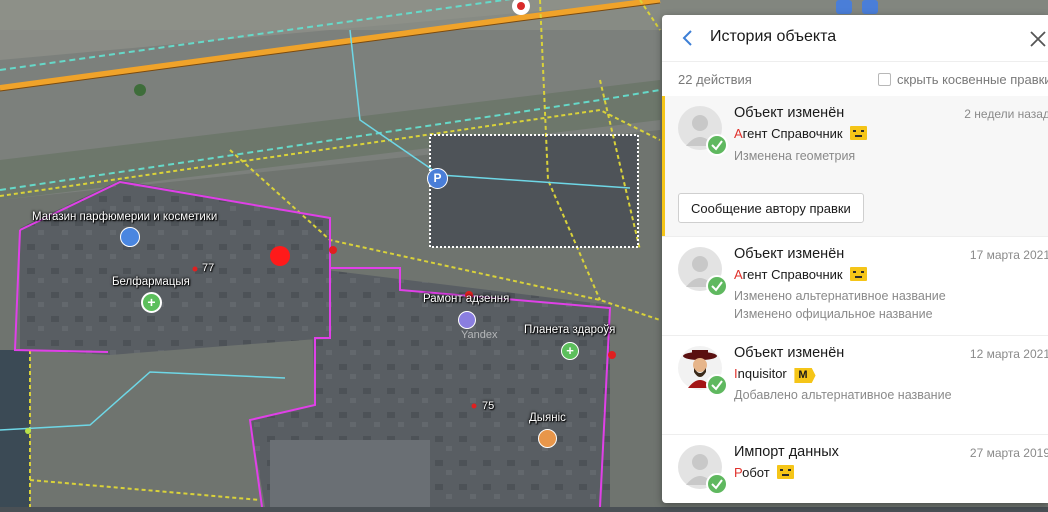 This screenshot has height=512, width=1048. I want to click on poi-label: Магазин парфюмерии и косметики, so click(124, 217).